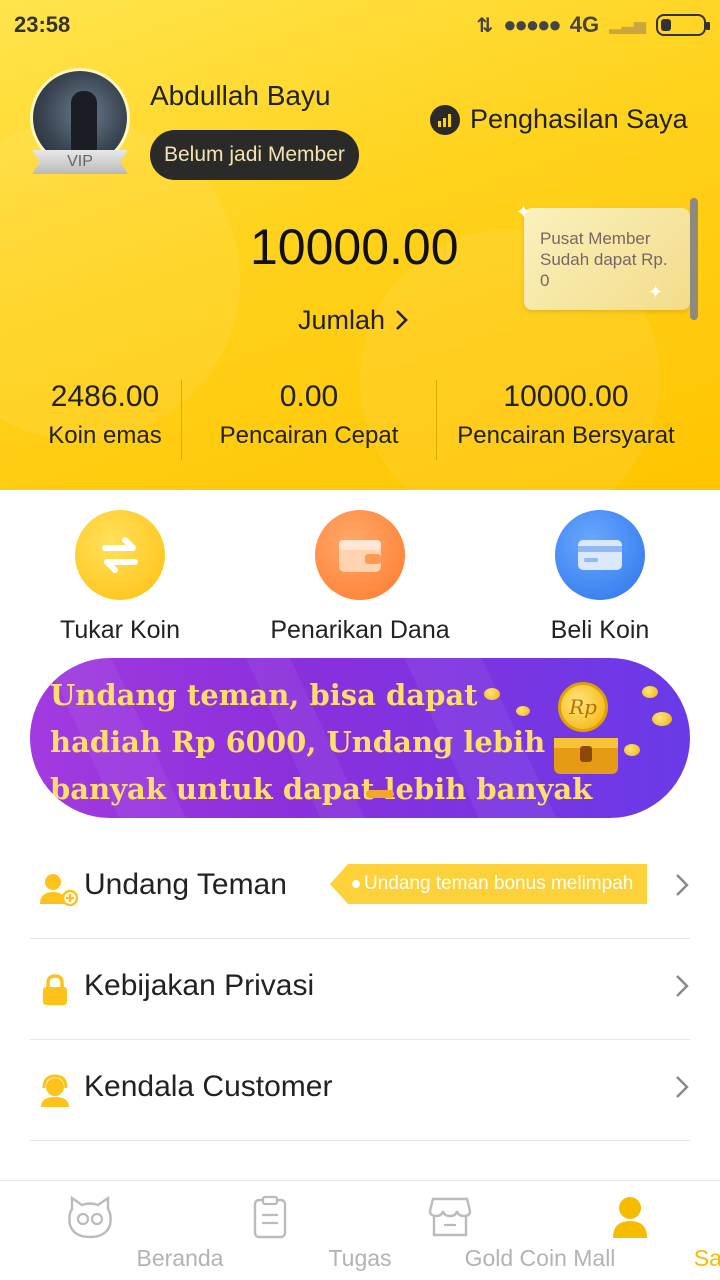 This screenshot has width=720, height=1280. What do you see at coordinates (566, 435) in the screenshot?
I see `stat-label: Pencairan Bersyarat` at bounding box center [566, 435].